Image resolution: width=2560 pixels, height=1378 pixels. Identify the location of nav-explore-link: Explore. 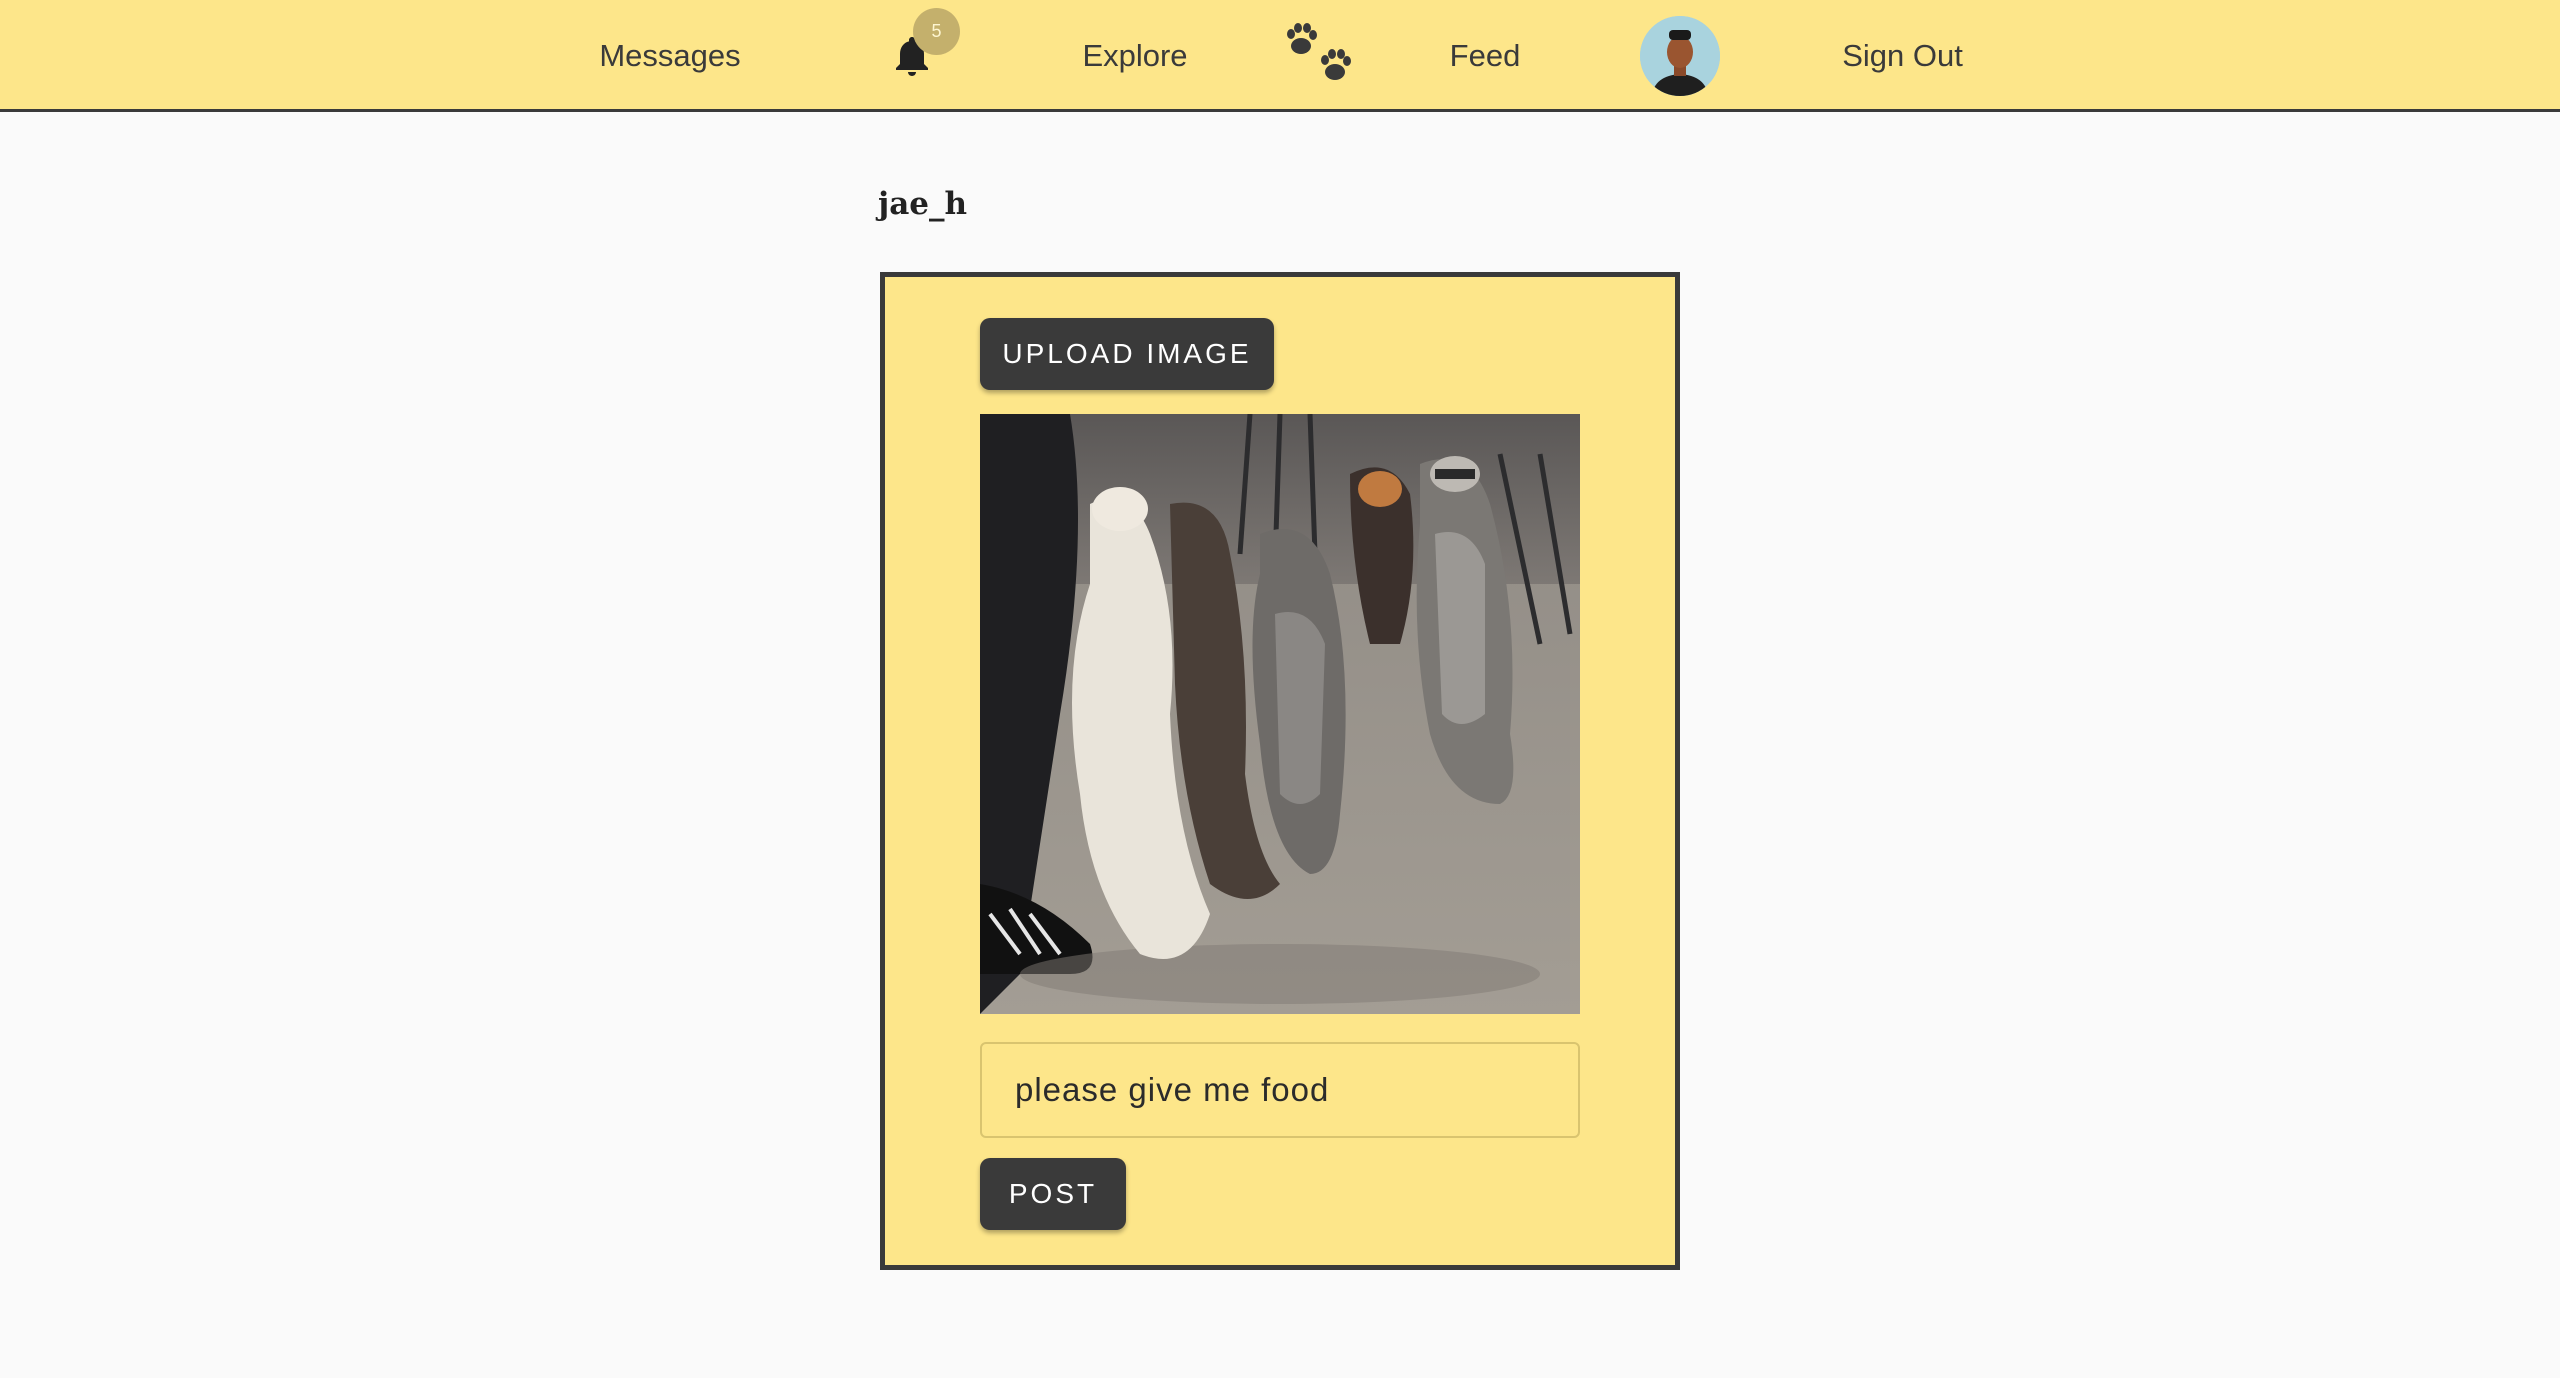
(1135, 56).